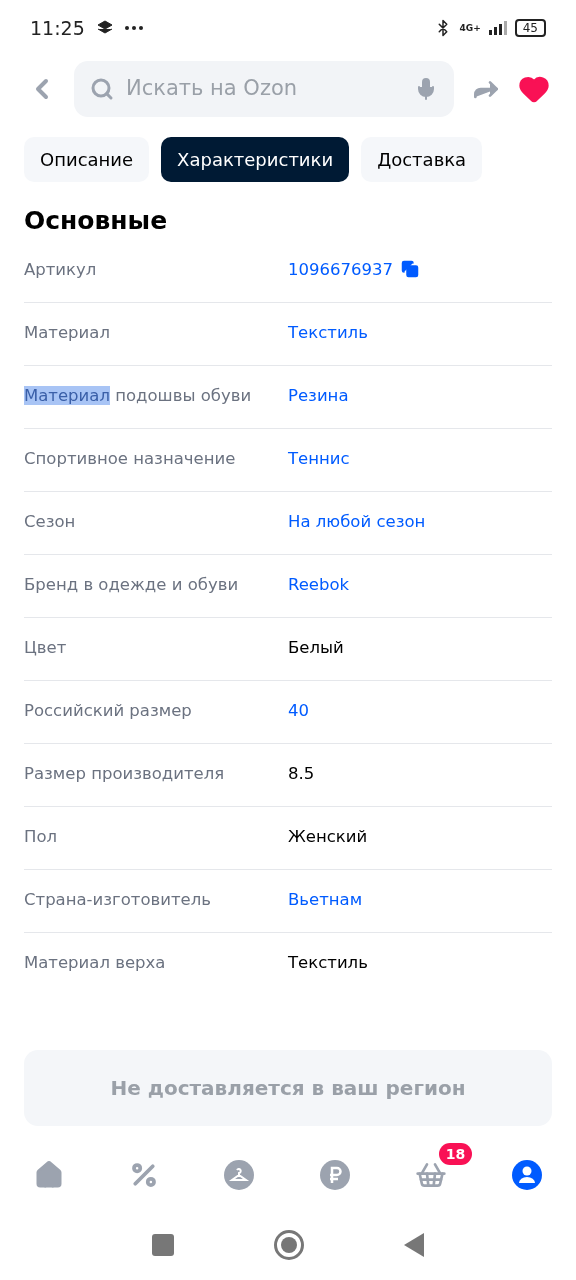 The width and height of the screenshot is (576, 1280). I want to click on spec-label: Бренд в одежде и обуви, so click(132, 584).